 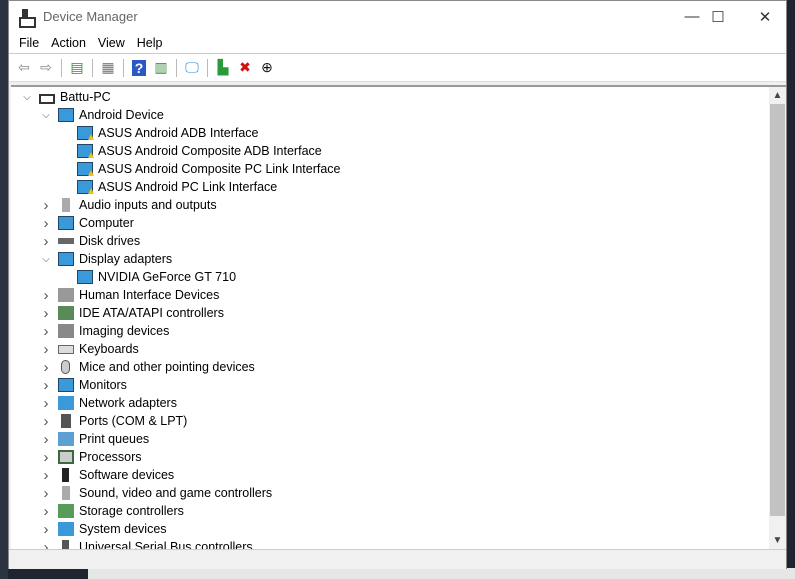 I want to click on tree-item: › Human Interface Devices, so click(x=130, y=295).